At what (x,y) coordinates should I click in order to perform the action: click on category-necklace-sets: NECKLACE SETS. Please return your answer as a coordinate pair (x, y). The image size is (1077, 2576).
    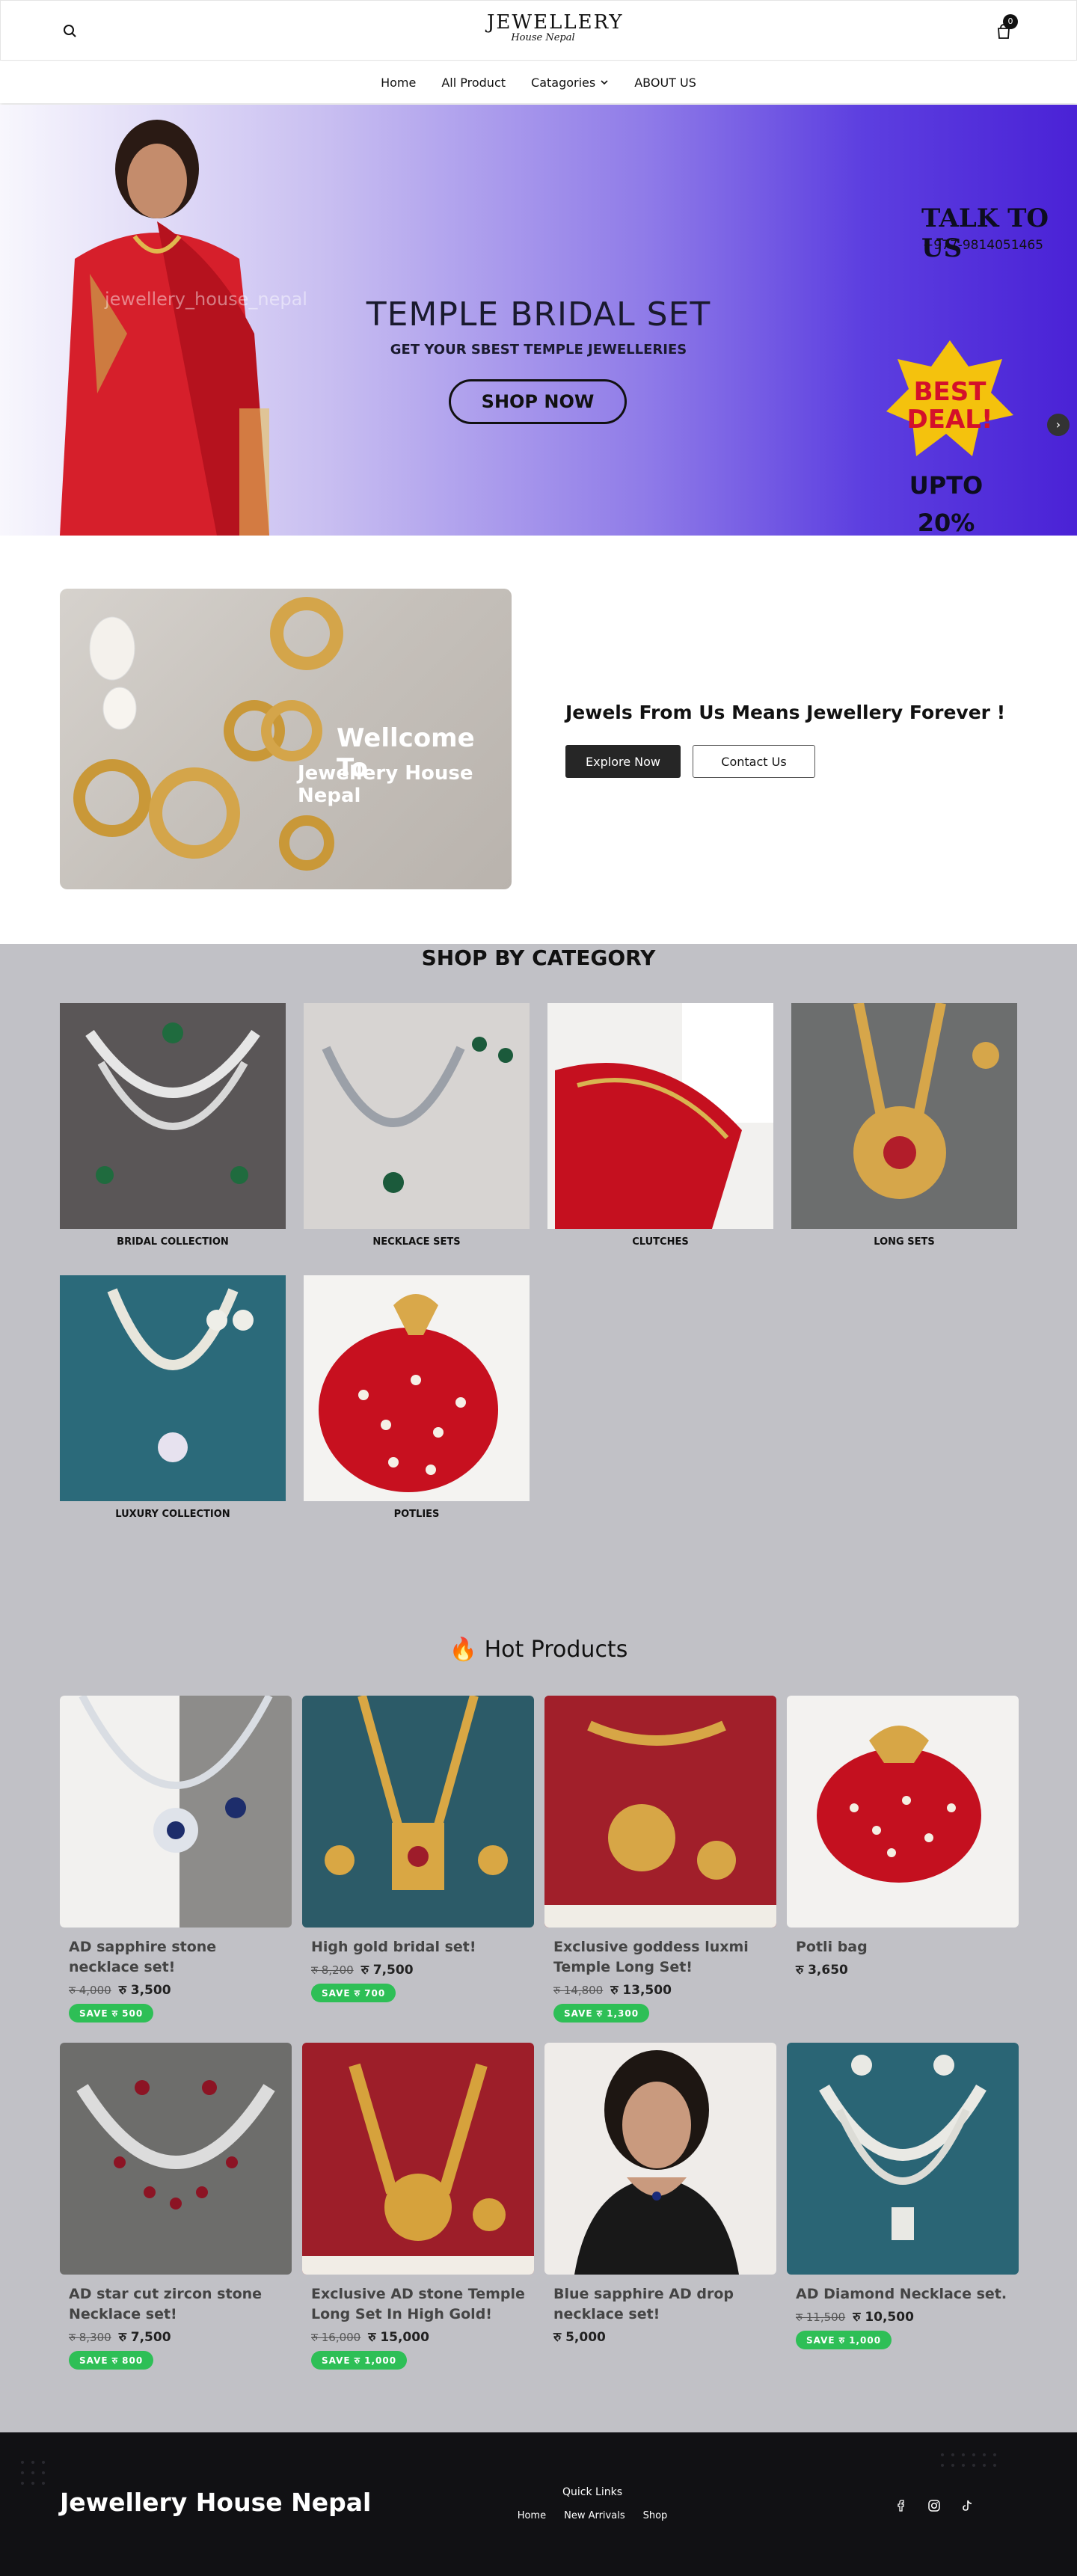
    Looking at the image, I should click on (417, 1125).